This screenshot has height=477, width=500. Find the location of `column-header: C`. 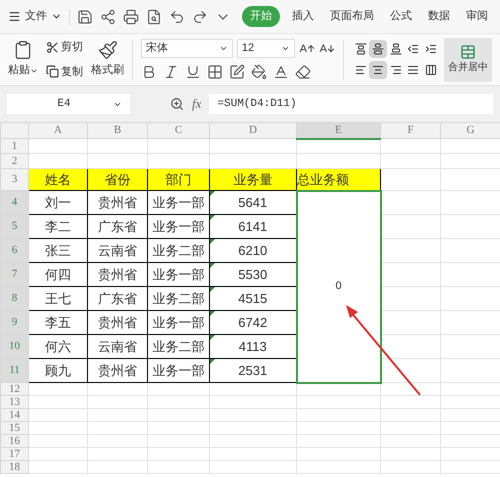

column-header: C is located at coordinates (179, 130).